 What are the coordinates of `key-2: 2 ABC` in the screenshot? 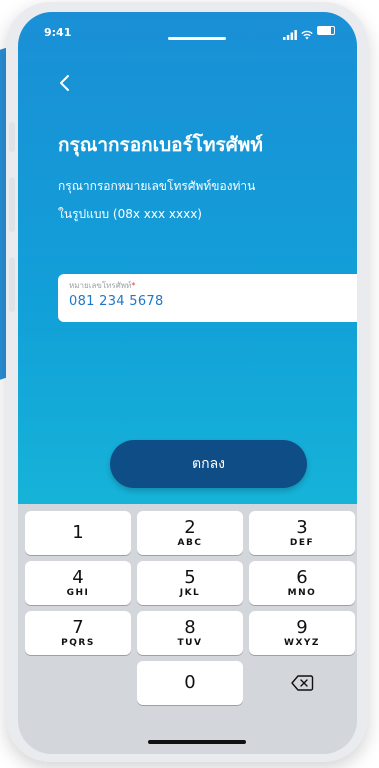 It's located at (190, 533).